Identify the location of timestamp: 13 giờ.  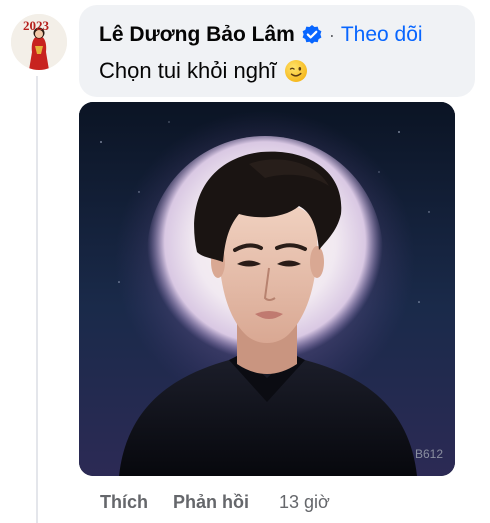
(304, 502).